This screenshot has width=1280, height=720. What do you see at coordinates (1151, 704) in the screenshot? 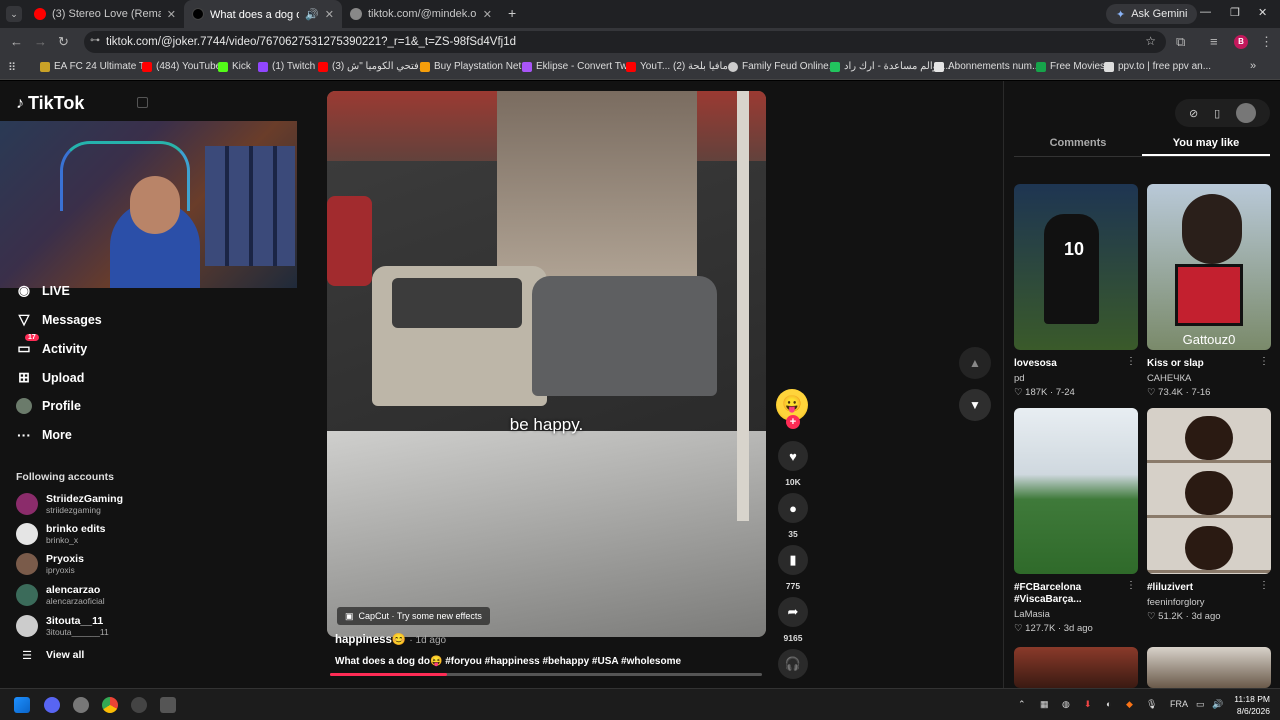
I see `tray-mic-icon: 🎙` at bounding box center [1151, 704].